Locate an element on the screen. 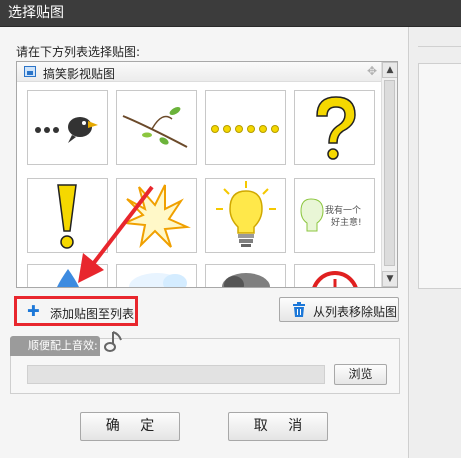 The height and width of the screenshot is (458, 461). question-mark-drawing is located at coordinates (336, 128).